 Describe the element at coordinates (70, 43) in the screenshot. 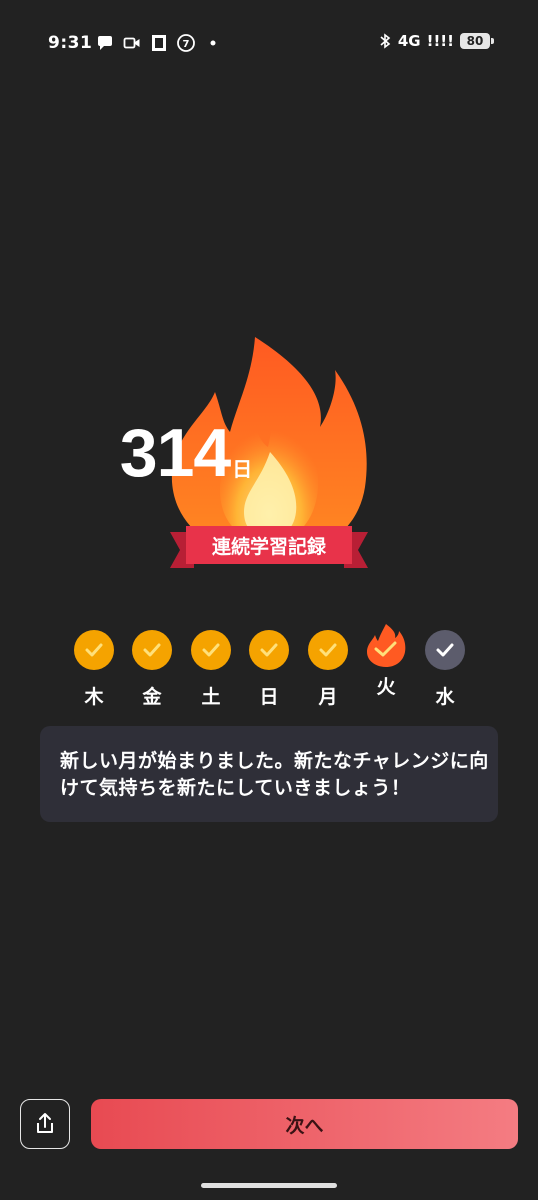

I see `status-time: 9:31` at that location.